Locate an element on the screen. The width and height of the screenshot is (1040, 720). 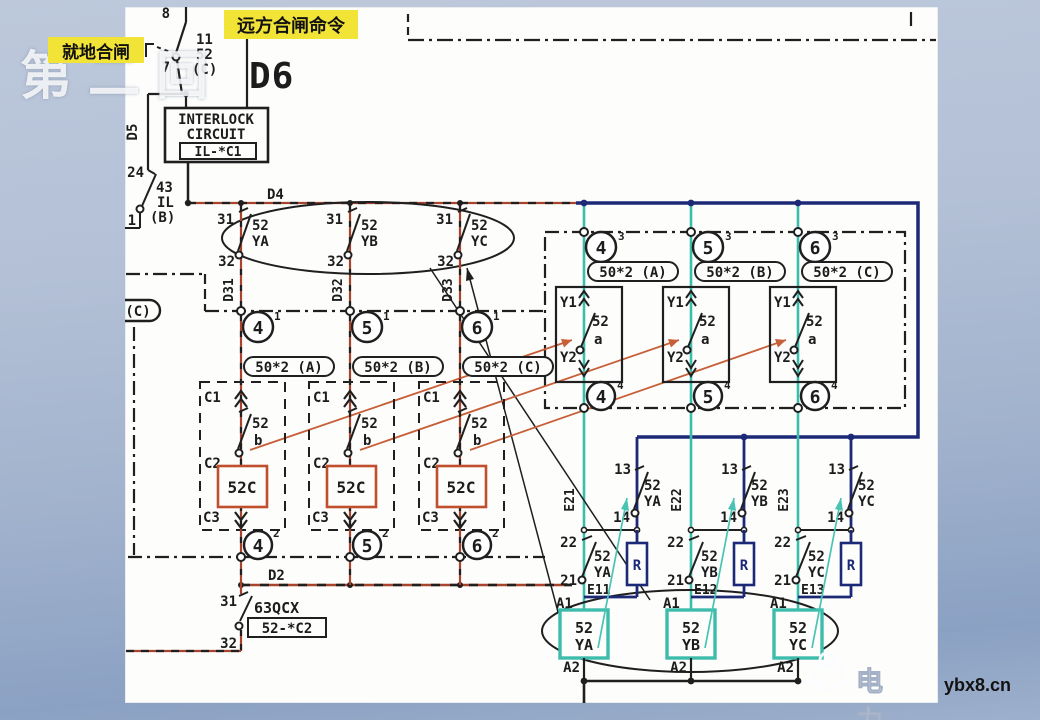
label-43: 43 is located at coordinates (164, 188).